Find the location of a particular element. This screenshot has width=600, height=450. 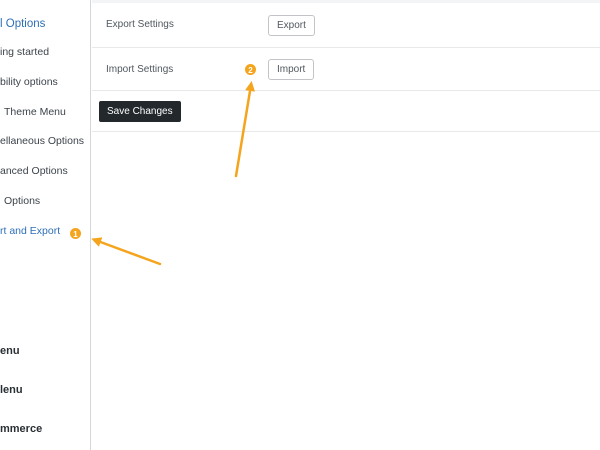

sidebar-item-woocommerce: mmerce is located at coordinates (21, 429).